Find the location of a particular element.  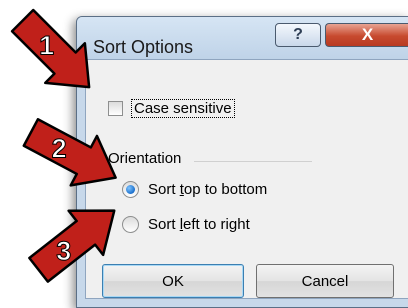

callout-arrow-1: 1 is located at coordinates (50, 48).